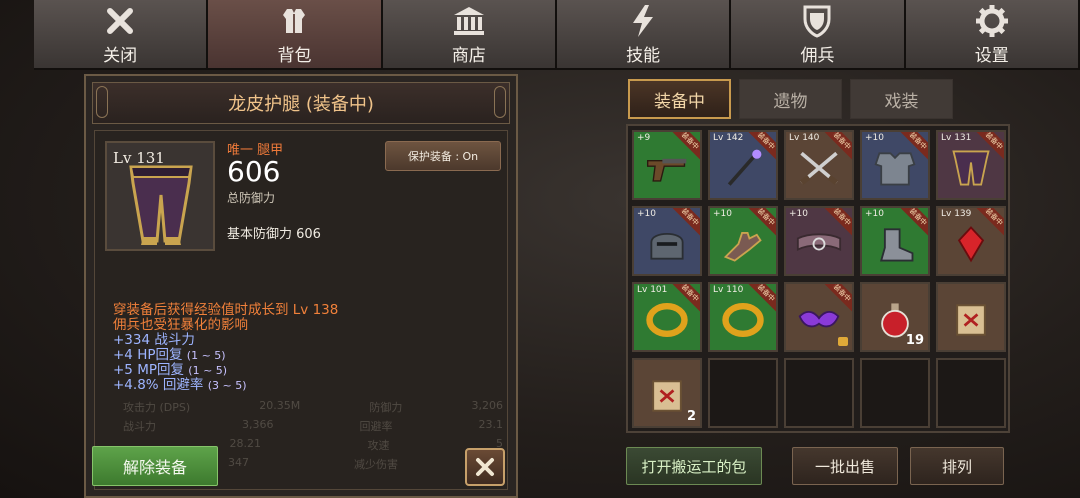 Image resolution: width=1080 pixels, height=498 pixels. I want to click on slot-badge: Lv 101, so click(652, 290).